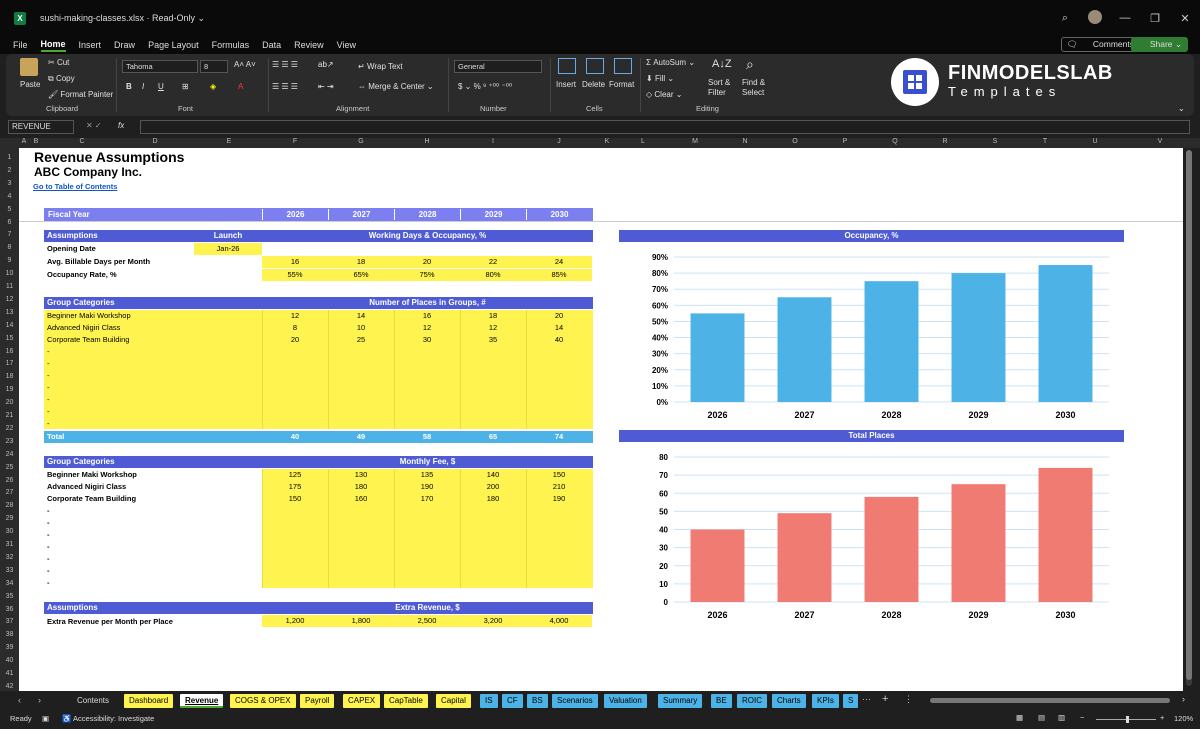 Image resolution: width=1200 pixels, height=729 pixels. I want to click on horizontal-scroll-thumb, so click(1050, 700).